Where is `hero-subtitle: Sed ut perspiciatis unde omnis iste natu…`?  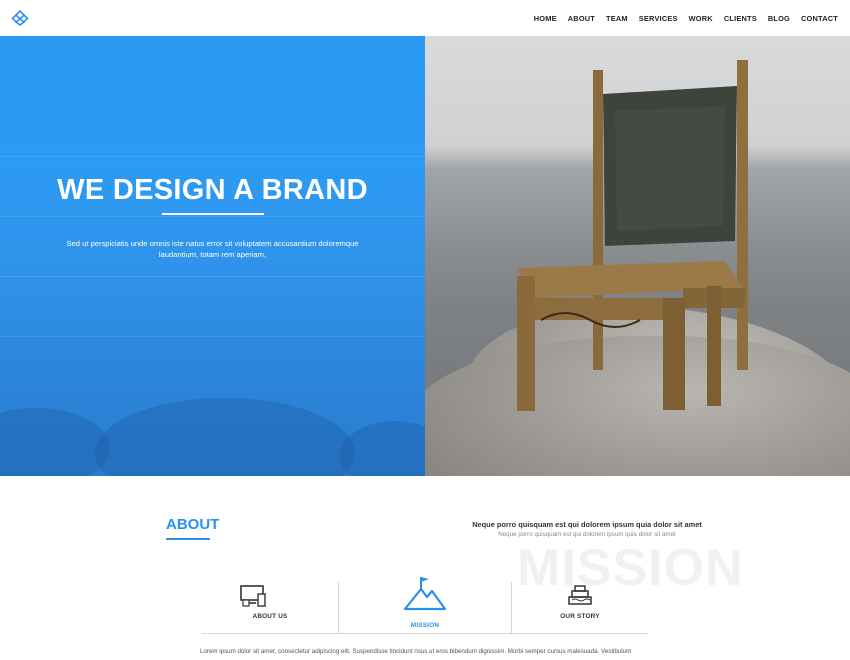
hero-subtitle: Sed ut perspiciatis unde omnis iste natu… is located at coordinates (212, 249).